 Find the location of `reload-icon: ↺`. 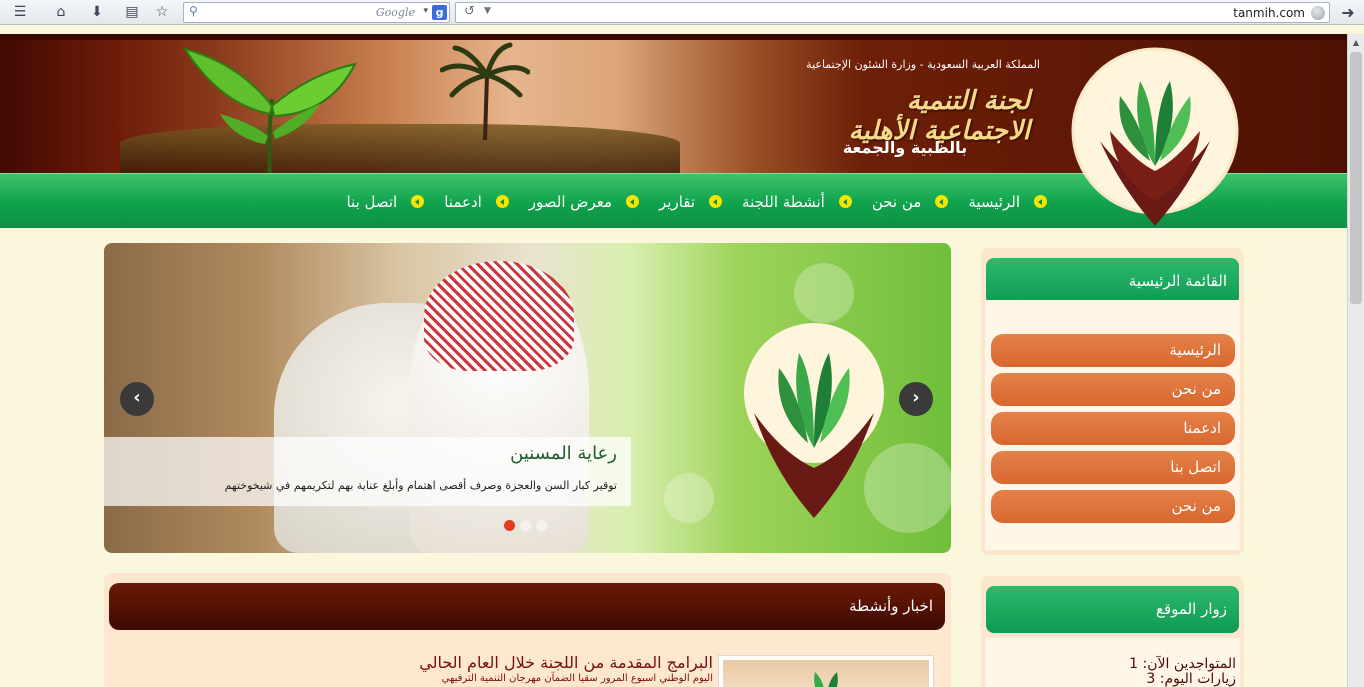

reload-icon: ↺ is located at coordinates (469, 11).